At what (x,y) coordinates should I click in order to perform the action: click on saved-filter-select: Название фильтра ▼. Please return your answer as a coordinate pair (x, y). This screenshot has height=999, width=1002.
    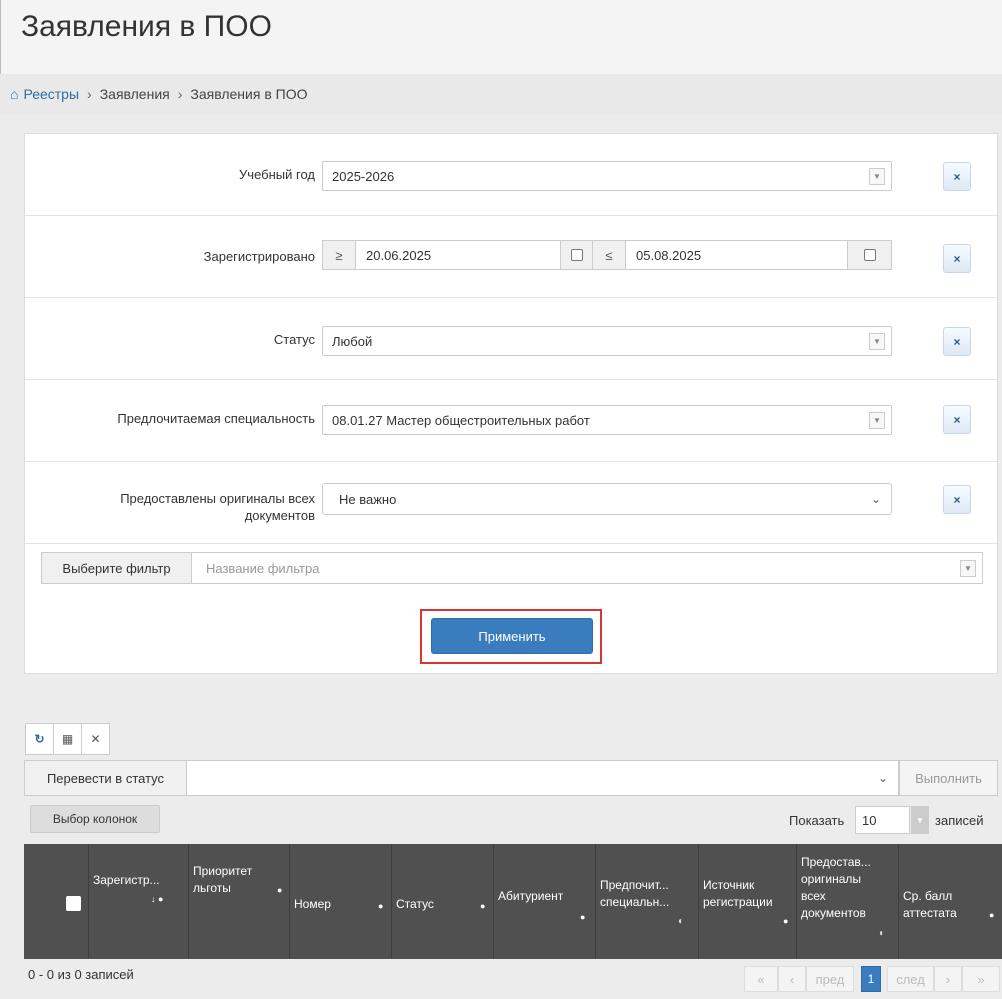
    Looking at the image, I should click on (587, 568).